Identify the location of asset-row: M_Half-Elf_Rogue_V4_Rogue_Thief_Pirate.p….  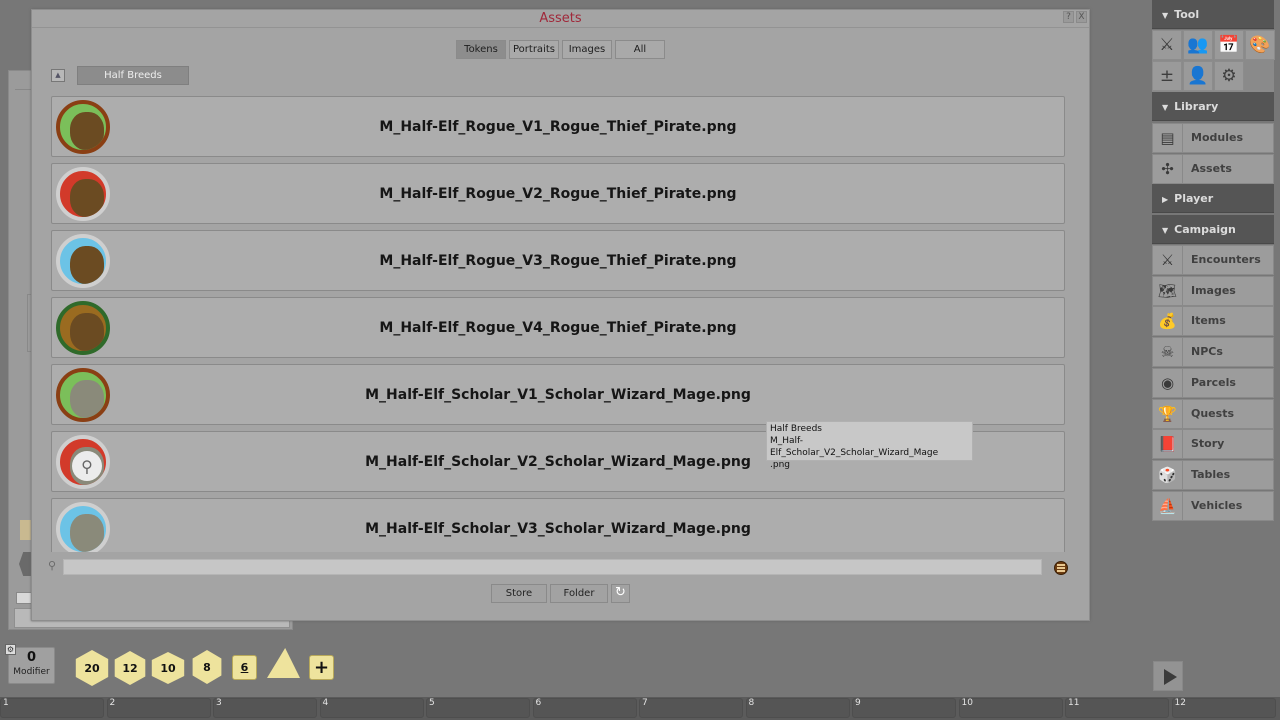
(558, 327).